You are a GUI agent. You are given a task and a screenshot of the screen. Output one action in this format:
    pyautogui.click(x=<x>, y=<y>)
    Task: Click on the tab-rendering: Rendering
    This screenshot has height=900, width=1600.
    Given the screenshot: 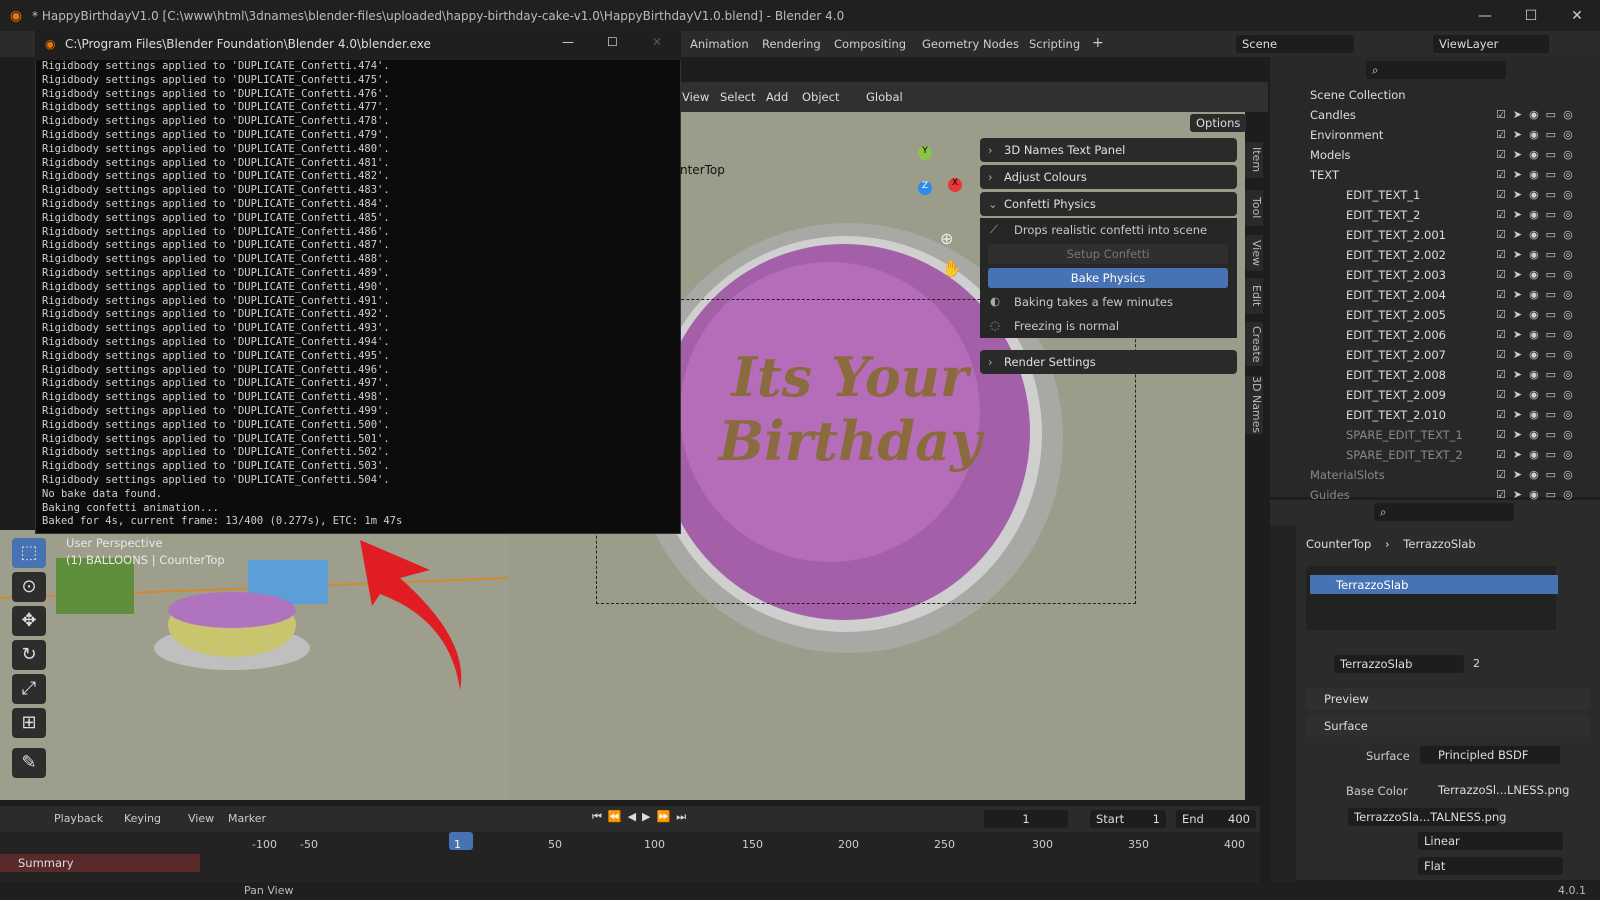 What is the action you would take?
    pyautogui.click(x=791, y=44)
    